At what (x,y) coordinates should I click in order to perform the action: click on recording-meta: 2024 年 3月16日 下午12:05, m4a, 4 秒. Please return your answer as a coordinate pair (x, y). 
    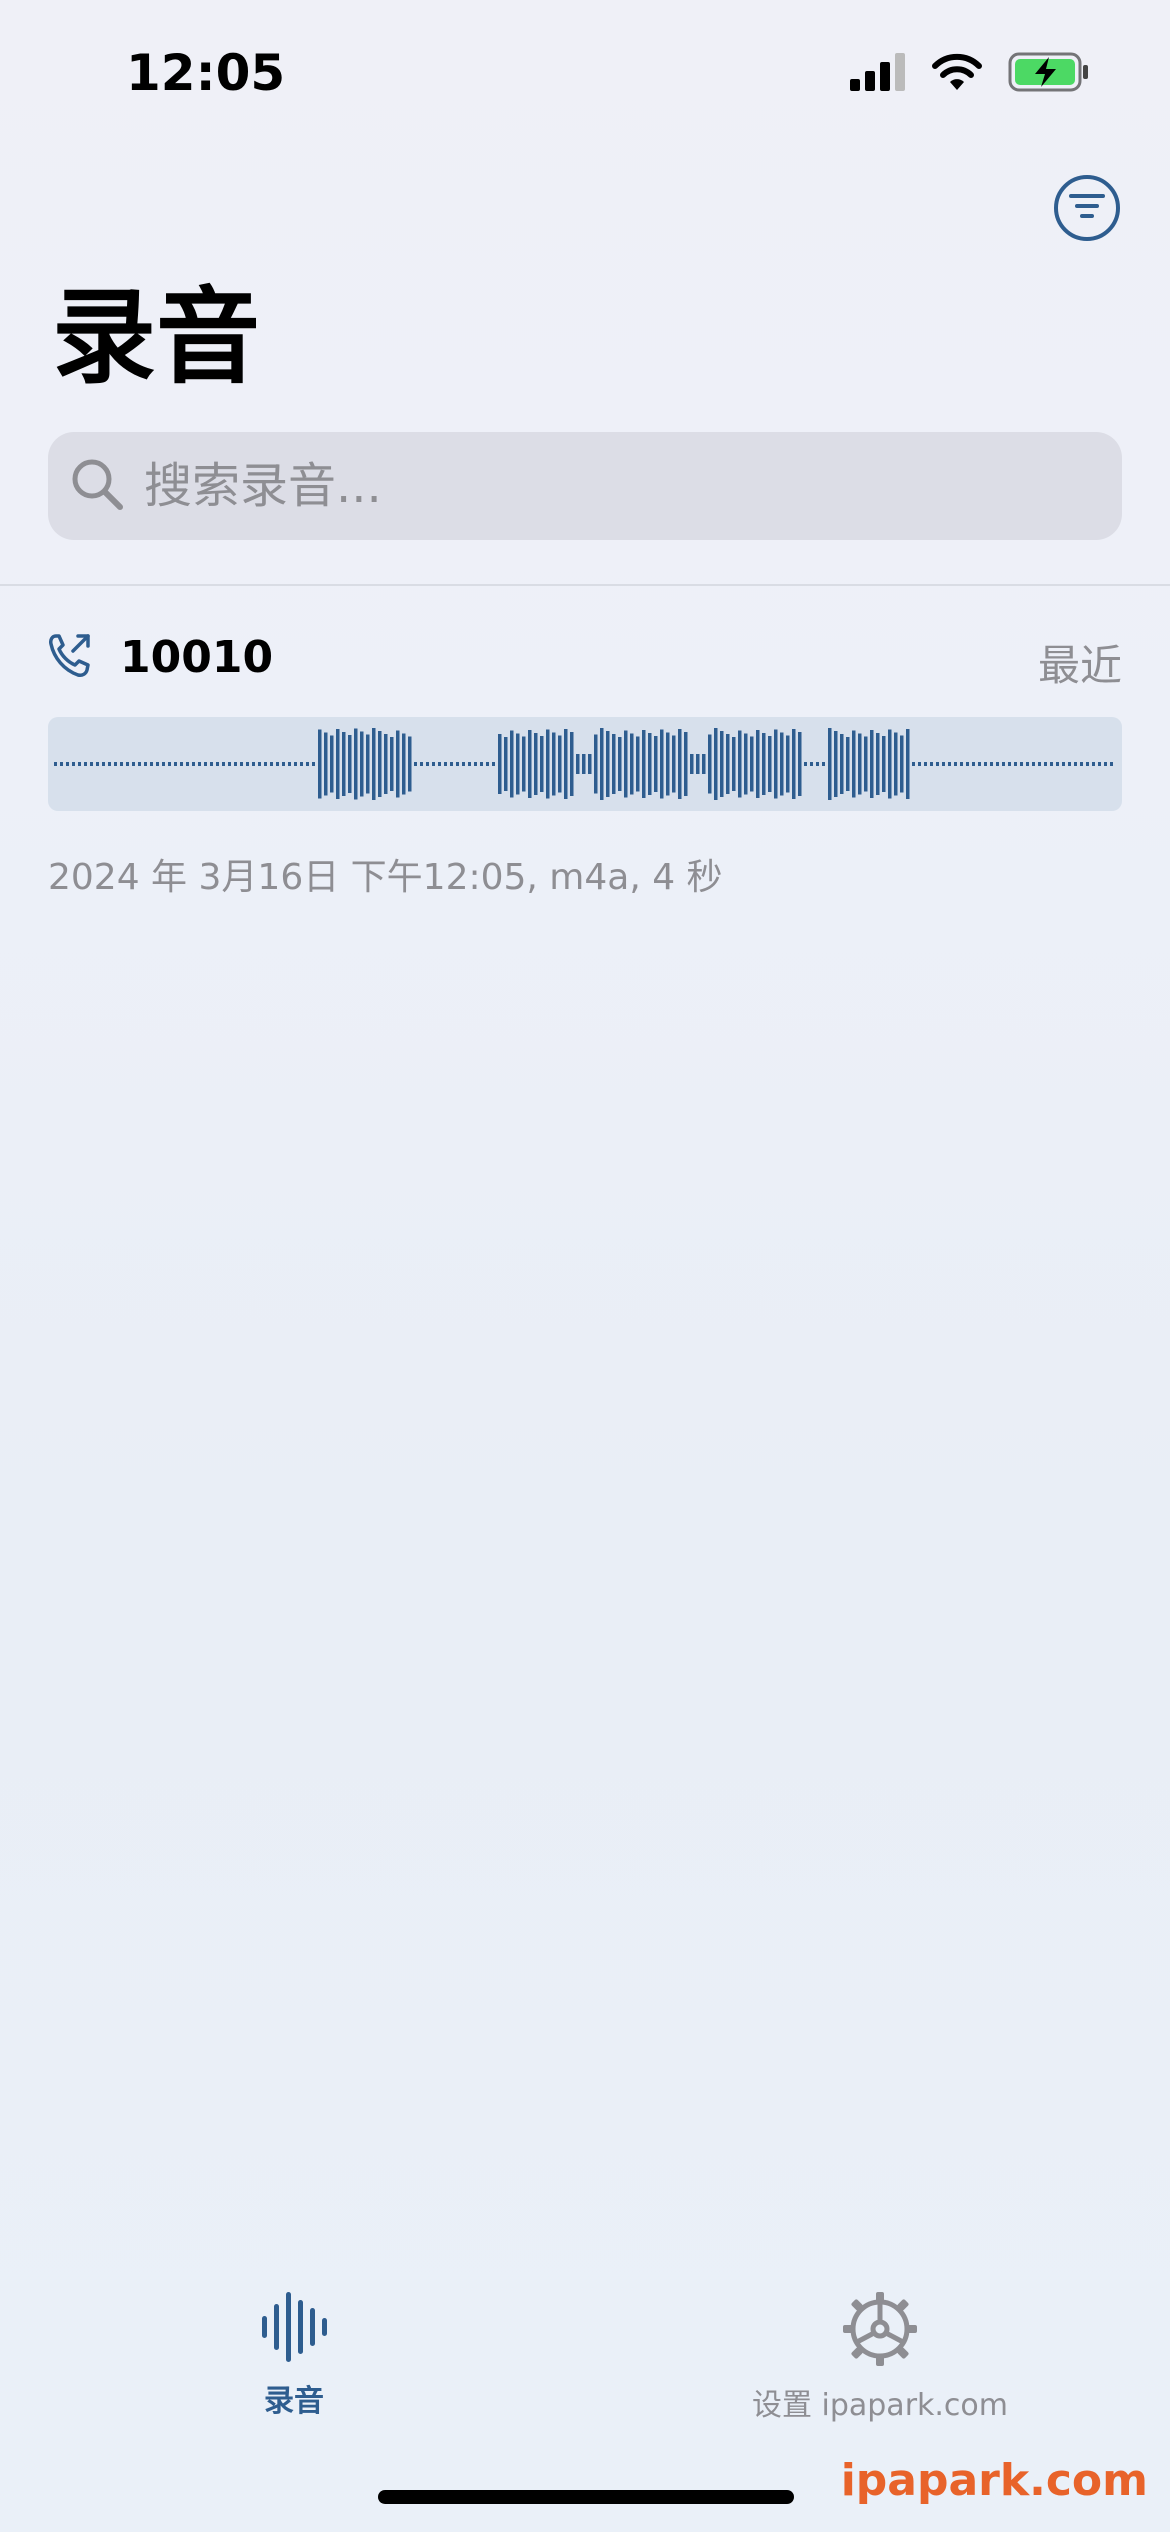
    Looking at the image, I should click on (385, 877).